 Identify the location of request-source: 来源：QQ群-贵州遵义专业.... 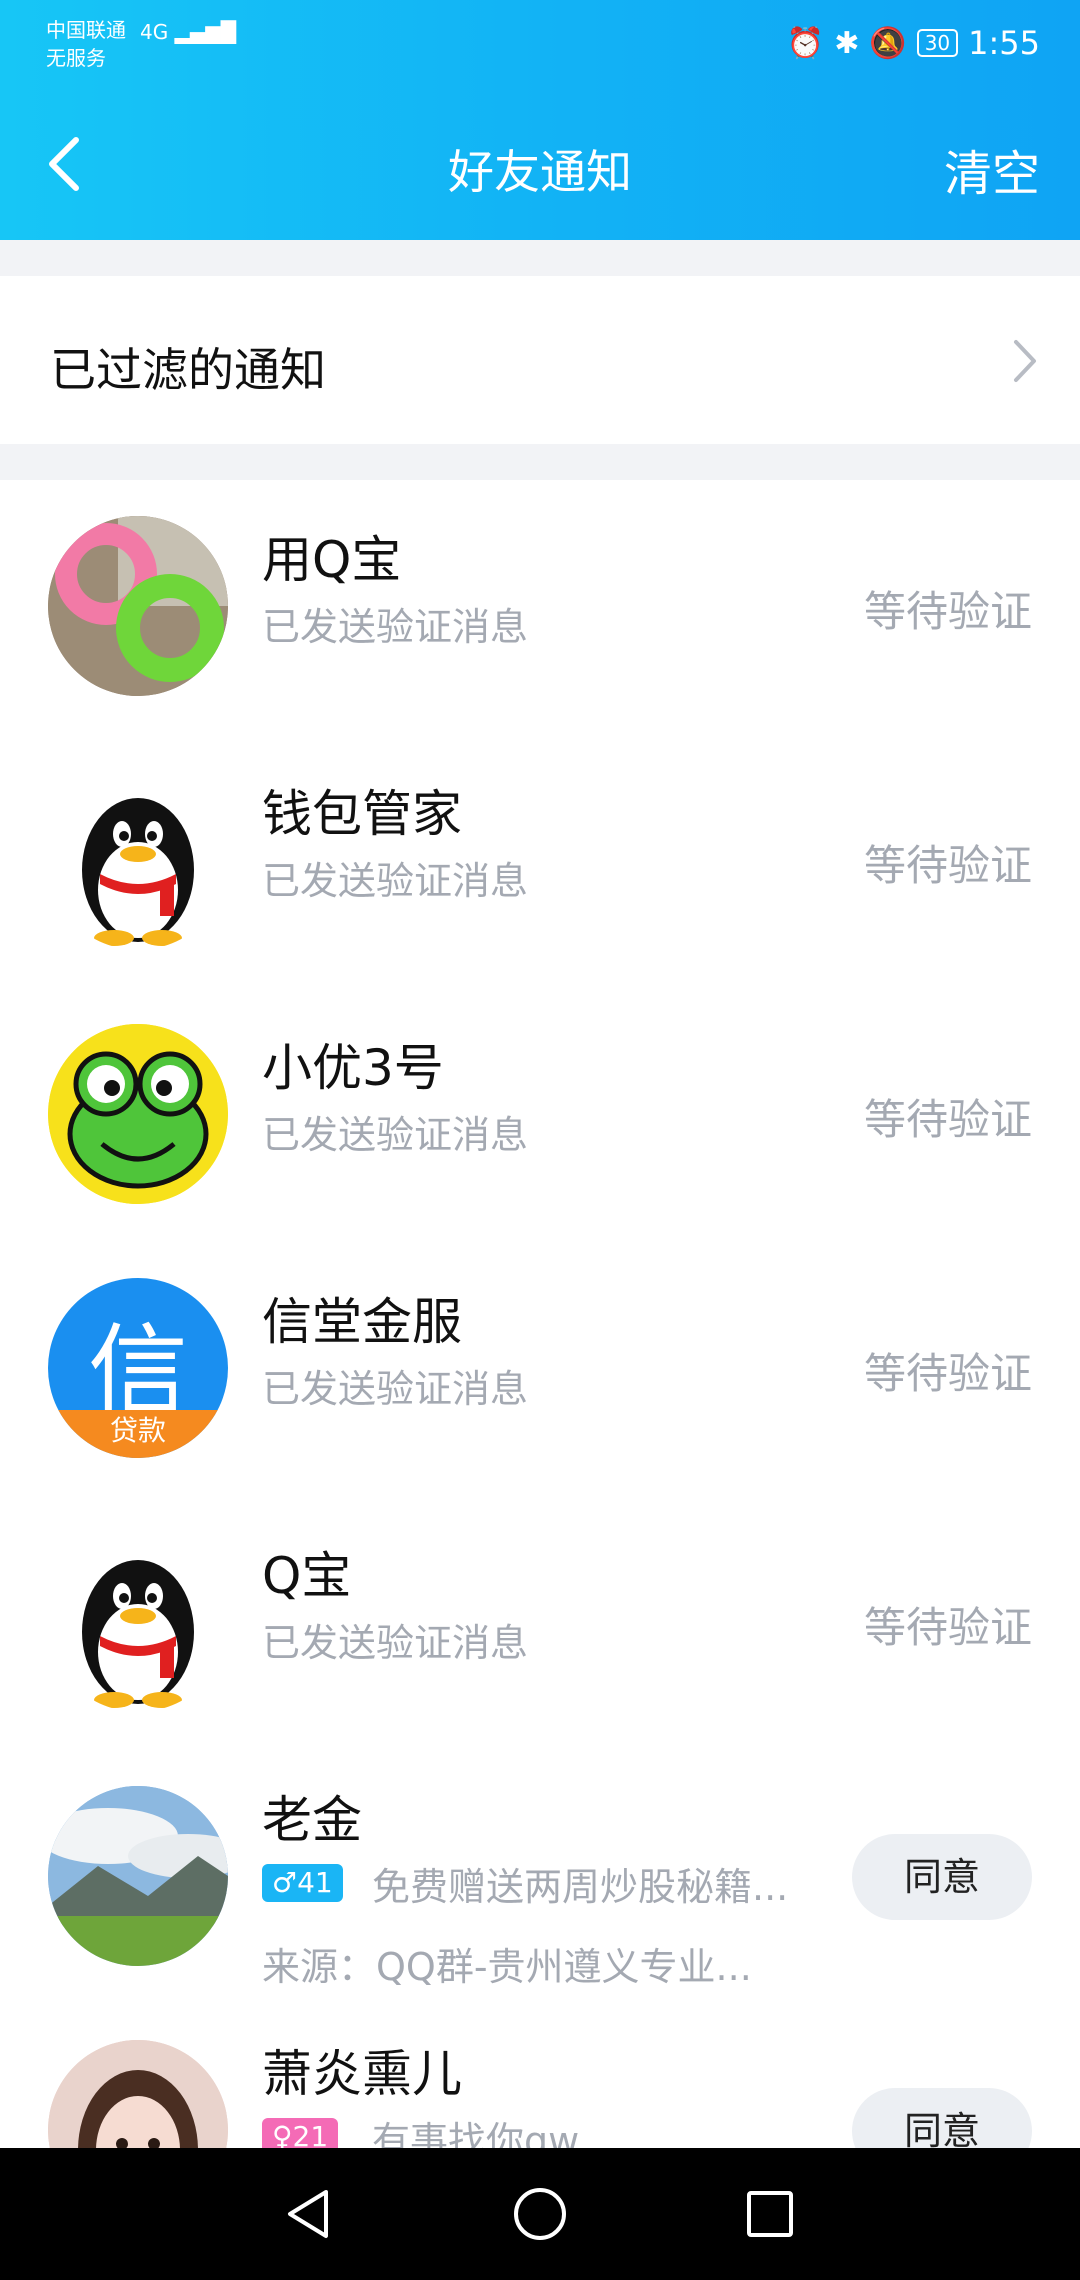
(507, 1967).